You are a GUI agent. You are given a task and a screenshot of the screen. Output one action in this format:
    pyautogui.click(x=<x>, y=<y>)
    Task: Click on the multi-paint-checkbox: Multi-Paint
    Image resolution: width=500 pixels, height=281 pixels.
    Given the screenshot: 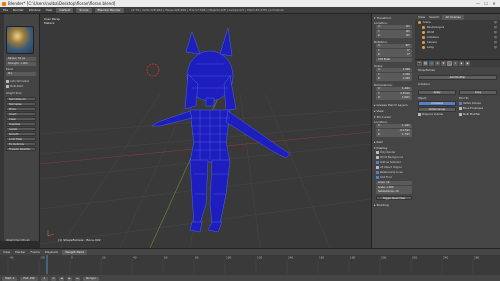 What is the action you would take?
    pyautogui.click(x=14, y=86)
    